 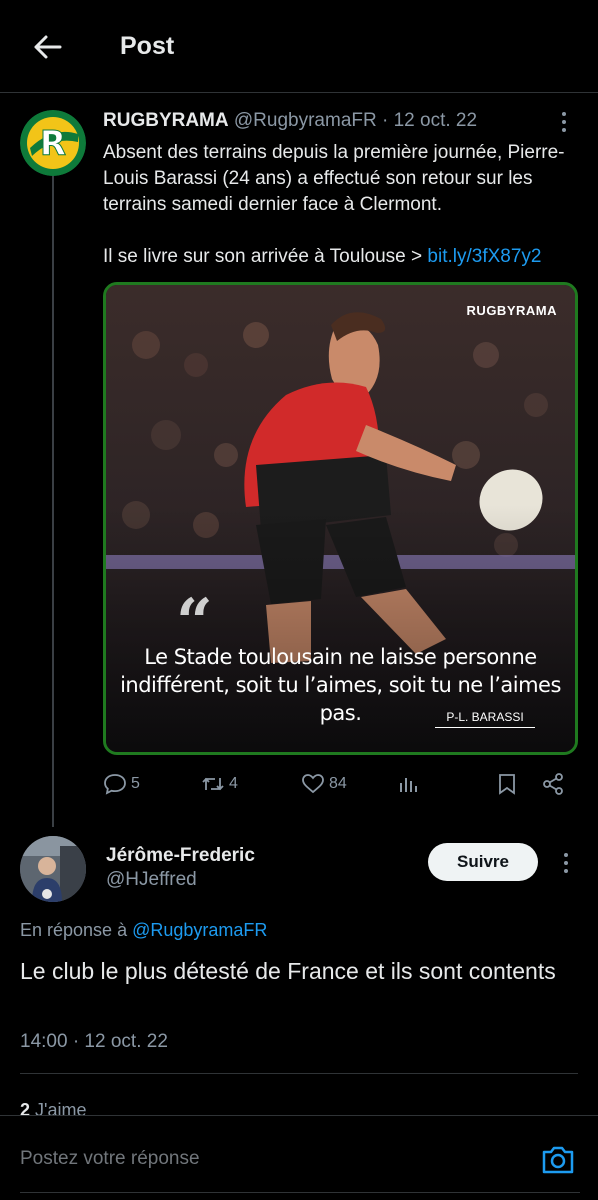 What do you see at coordinates (233, 783) in the screenshot?
I see `retweet-count: 4` at bounding box center [233, 783].